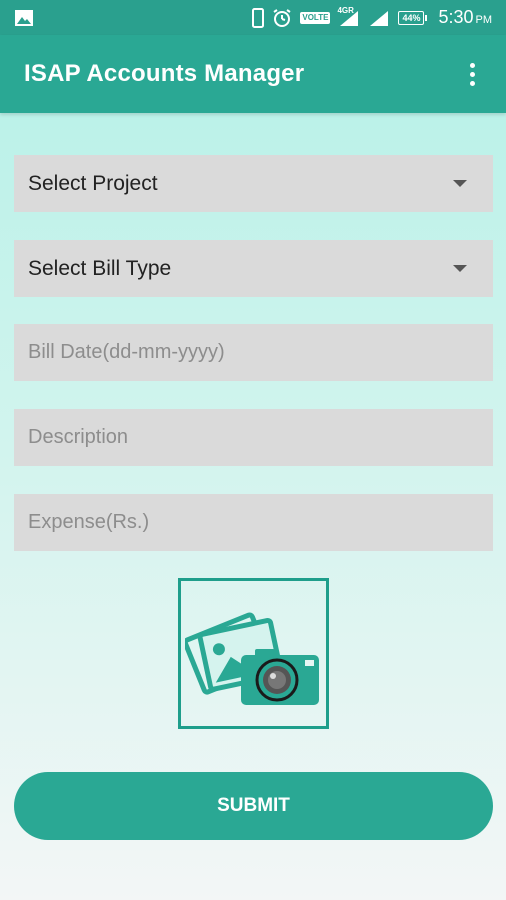  I want to click on bill-date-input, so click(253, 352).